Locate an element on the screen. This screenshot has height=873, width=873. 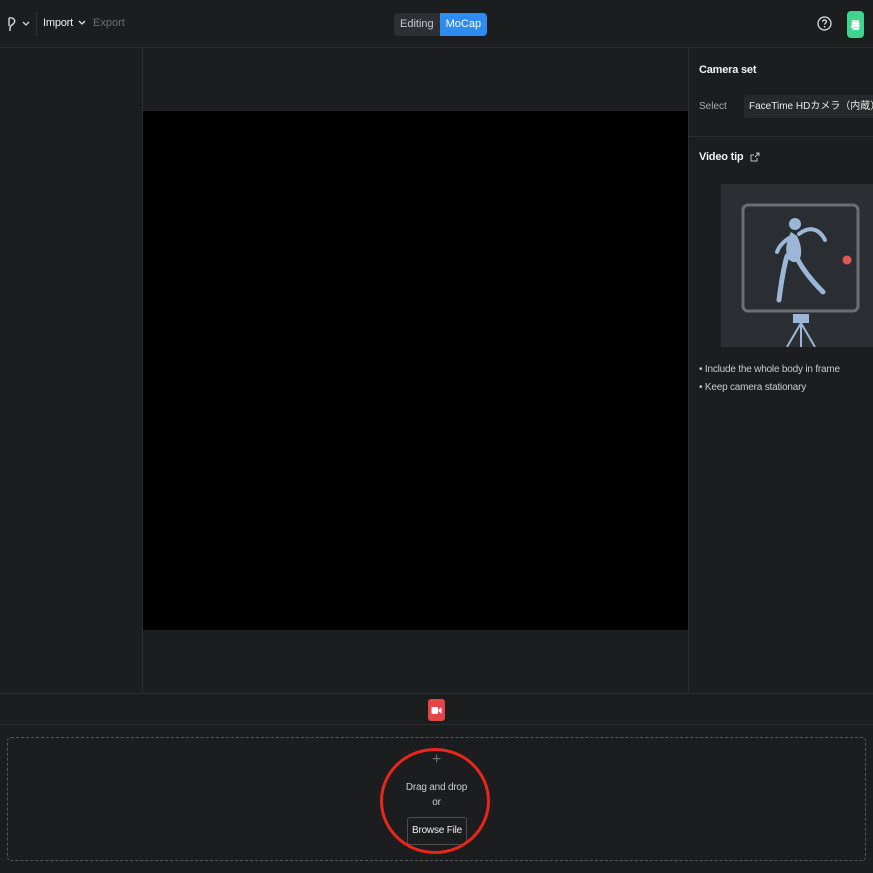
mode-toggle: Editing MoCap is located at coordinates (441, 24).